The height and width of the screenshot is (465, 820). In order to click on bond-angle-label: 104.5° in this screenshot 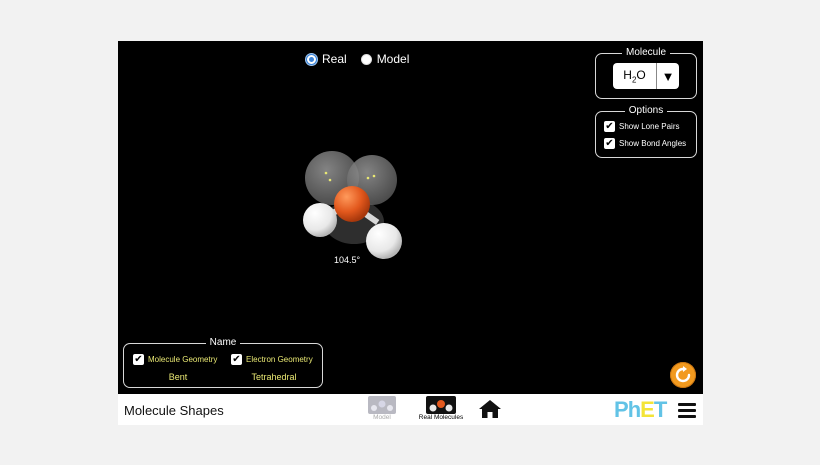, I will do `click(347, 260)`.